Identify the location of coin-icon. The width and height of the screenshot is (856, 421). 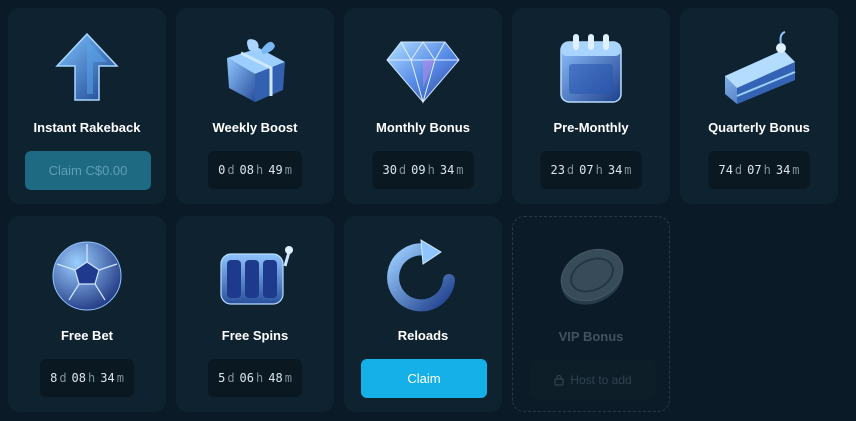
(592, 276).